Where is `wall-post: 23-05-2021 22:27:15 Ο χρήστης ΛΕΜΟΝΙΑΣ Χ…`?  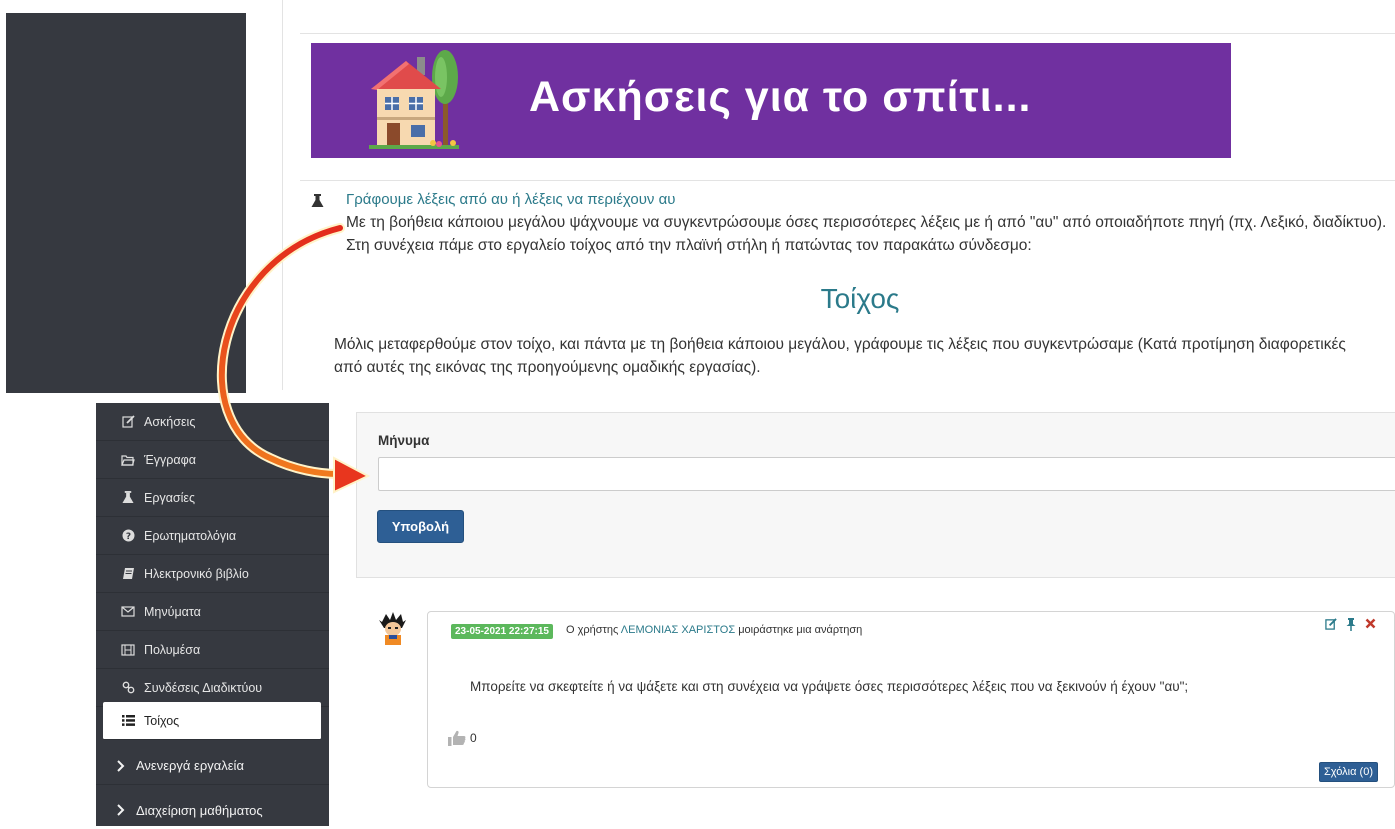 wall-post: 23-05-2021 22:27:15 Ο χρήστης ΛΕΜΟΝΙΑΣ Χ… is located at coordinates (911, 699).